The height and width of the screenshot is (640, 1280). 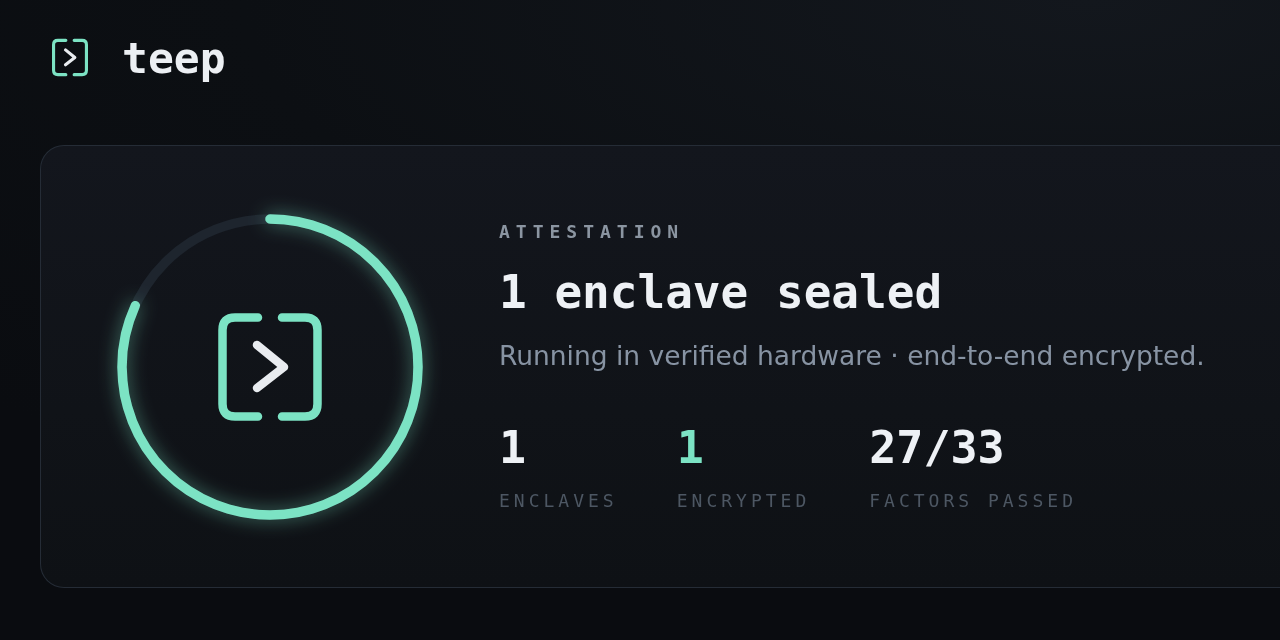 What do you see at coordinates (852, 356) in the screenshot?
I see `status-description: Running in verified hardware · end-to-end encrypted.` at bounding box center [852, 356].